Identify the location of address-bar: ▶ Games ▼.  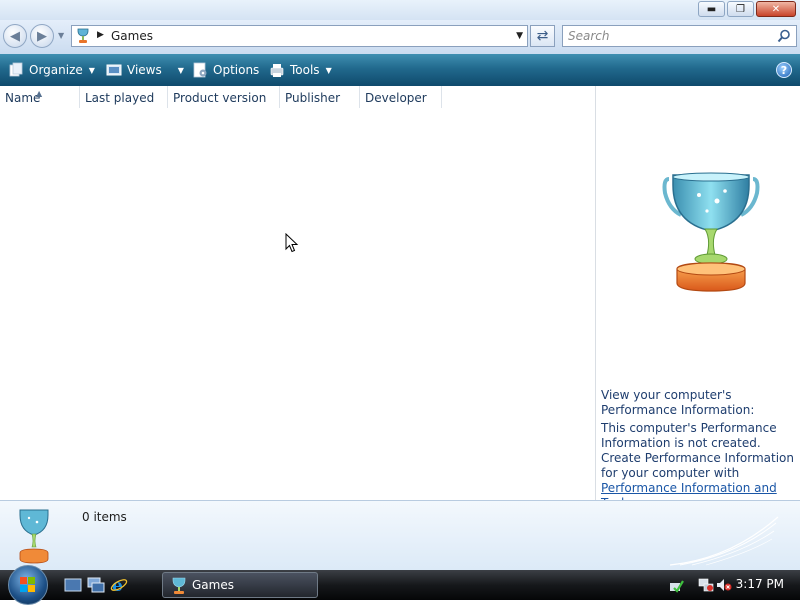
(299, 36).